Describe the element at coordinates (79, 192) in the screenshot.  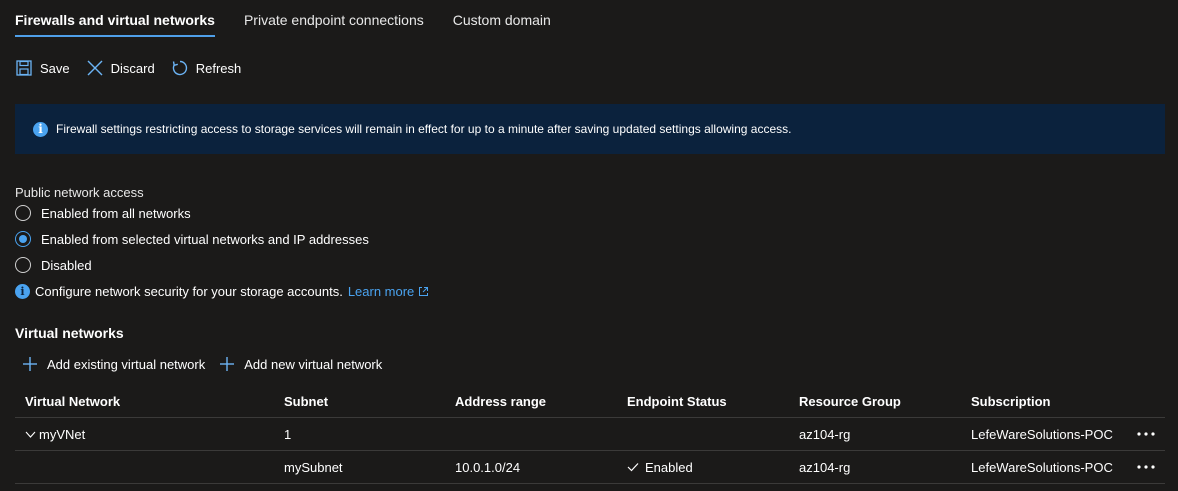
I see `public-network-access-label: Public network access` at that location.